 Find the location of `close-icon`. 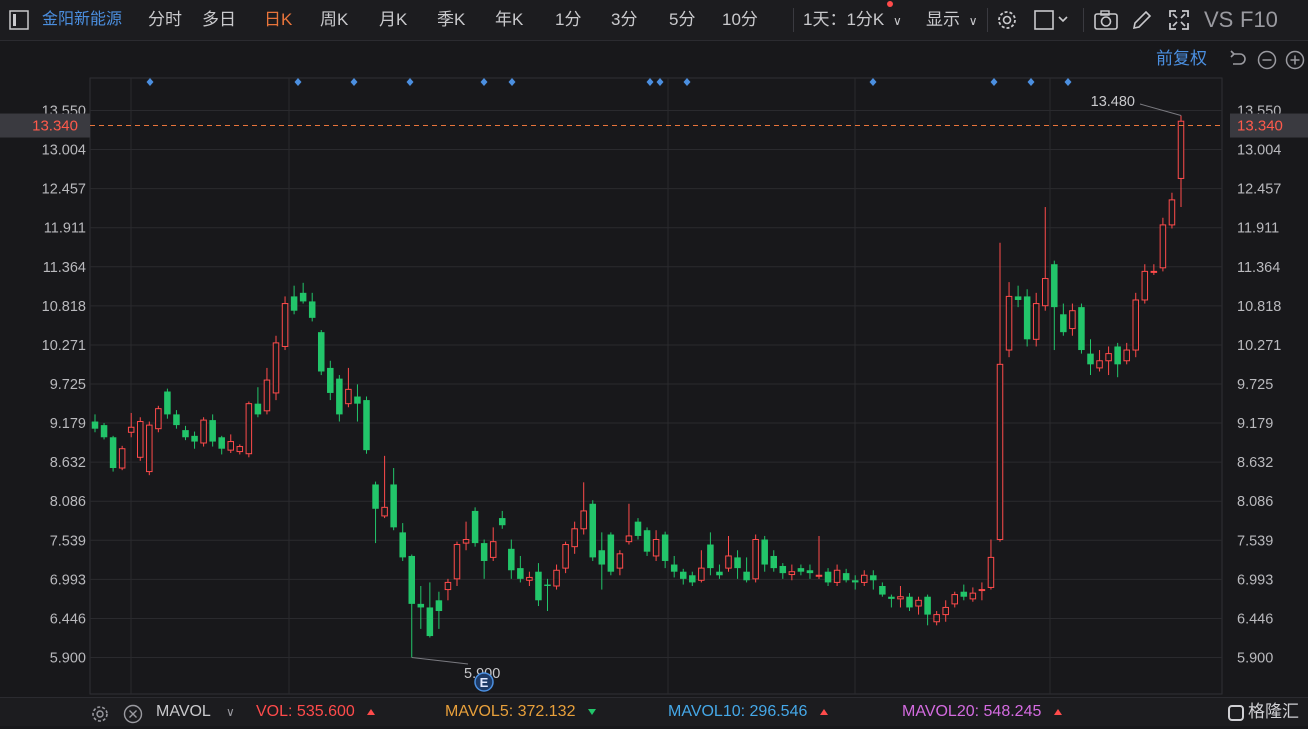

close-icon is located at coordinates (133, 716).